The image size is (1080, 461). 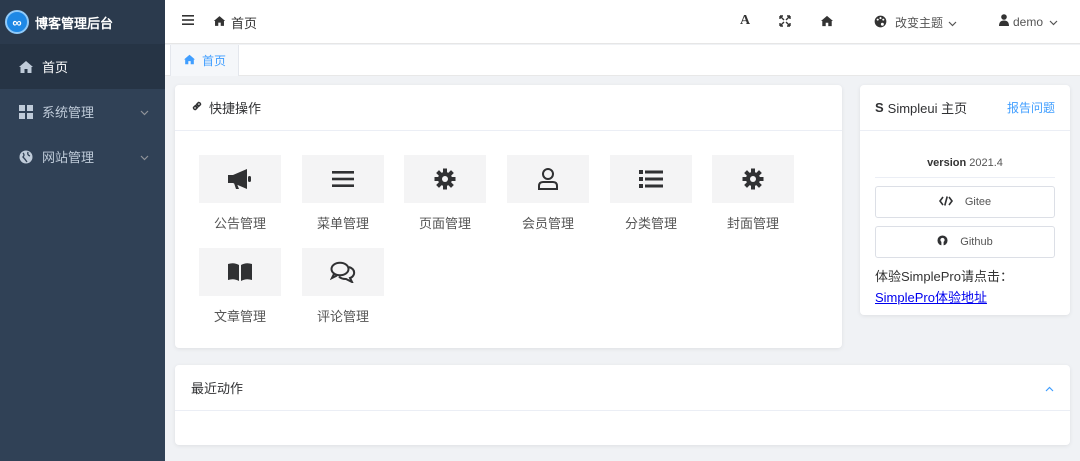 What do you see at coordinates (82, 66) in the screenshot?
I see `sidebar-item-home: 首页` at bounding box center [82, 66].